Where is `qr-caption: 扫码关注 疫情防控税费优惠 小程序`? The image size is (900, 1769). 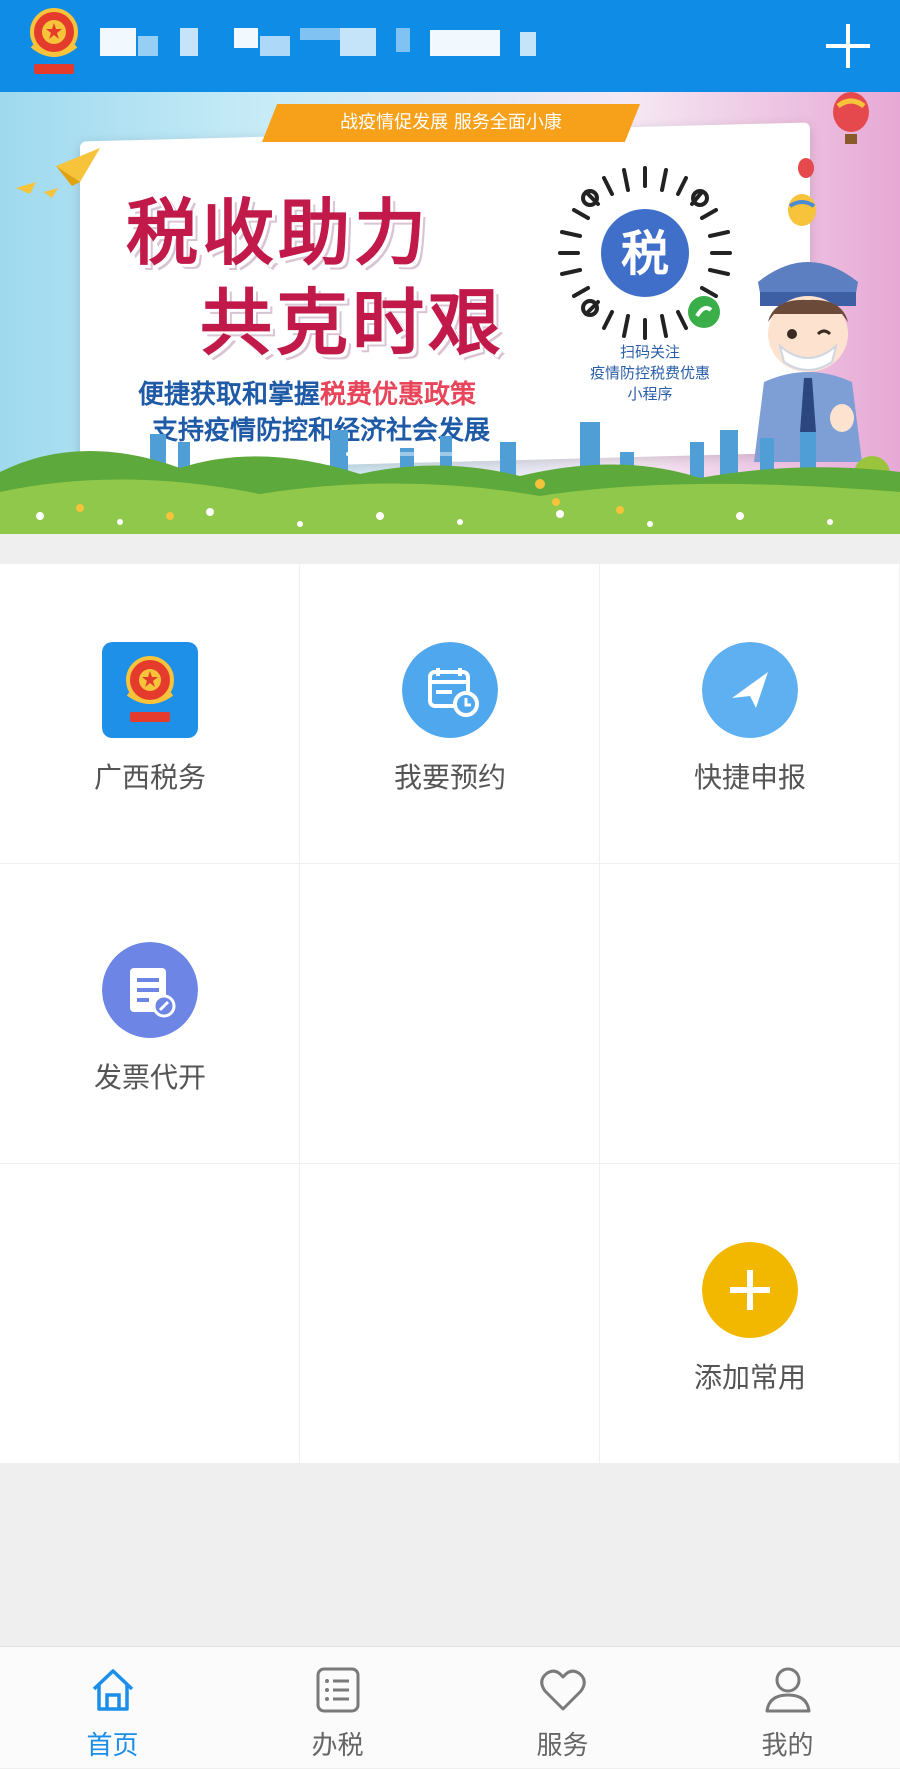 qr-caption: 扫码关注 疫情防控税费优惠 小程序 is located at coordinates (650, 373).